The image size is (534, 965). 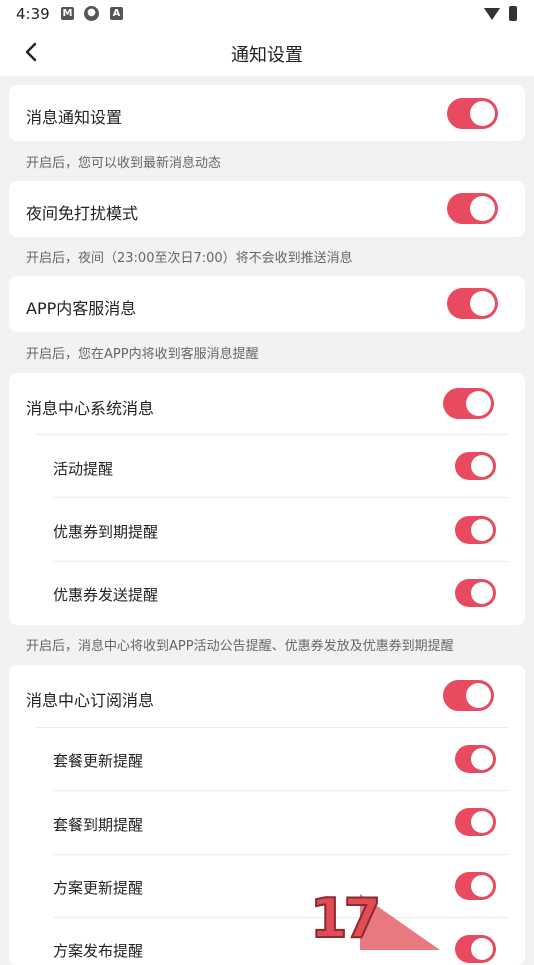 What do you see at coordinates (492, 14) in the screenshot?
I see `wifi-icon` at bounding box center [492, 14].